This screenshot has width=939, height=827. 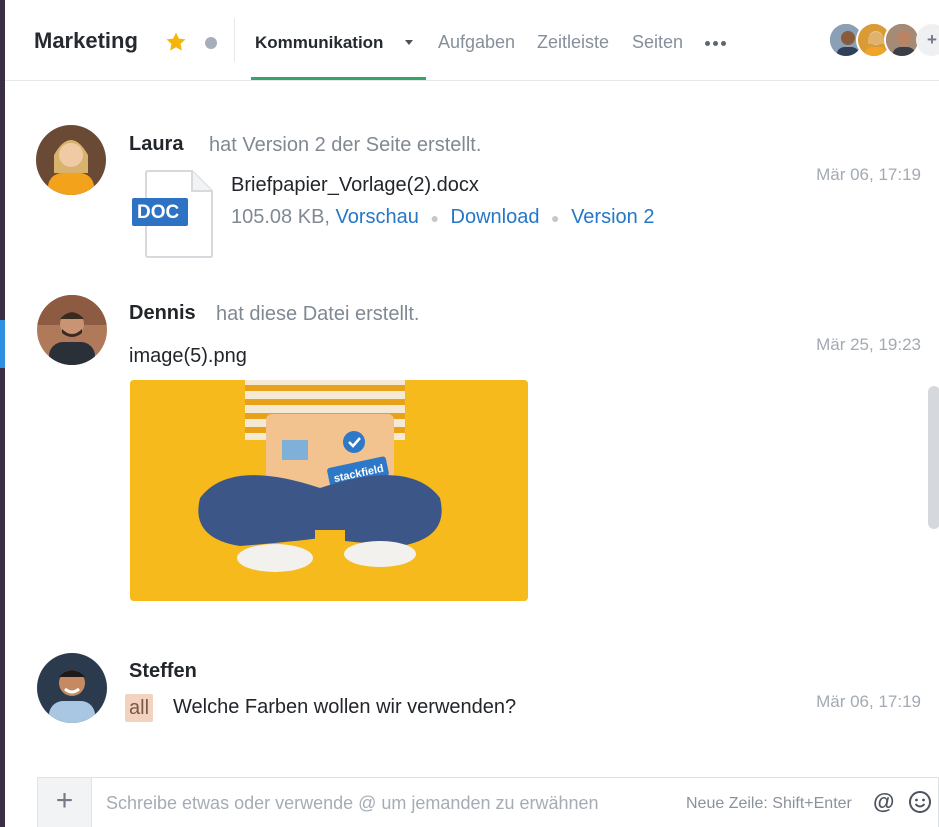 What do you see at coordinates (86, 40) in the screenshot?
I see `page-title: Marketing` at bounding box center [86, 40].